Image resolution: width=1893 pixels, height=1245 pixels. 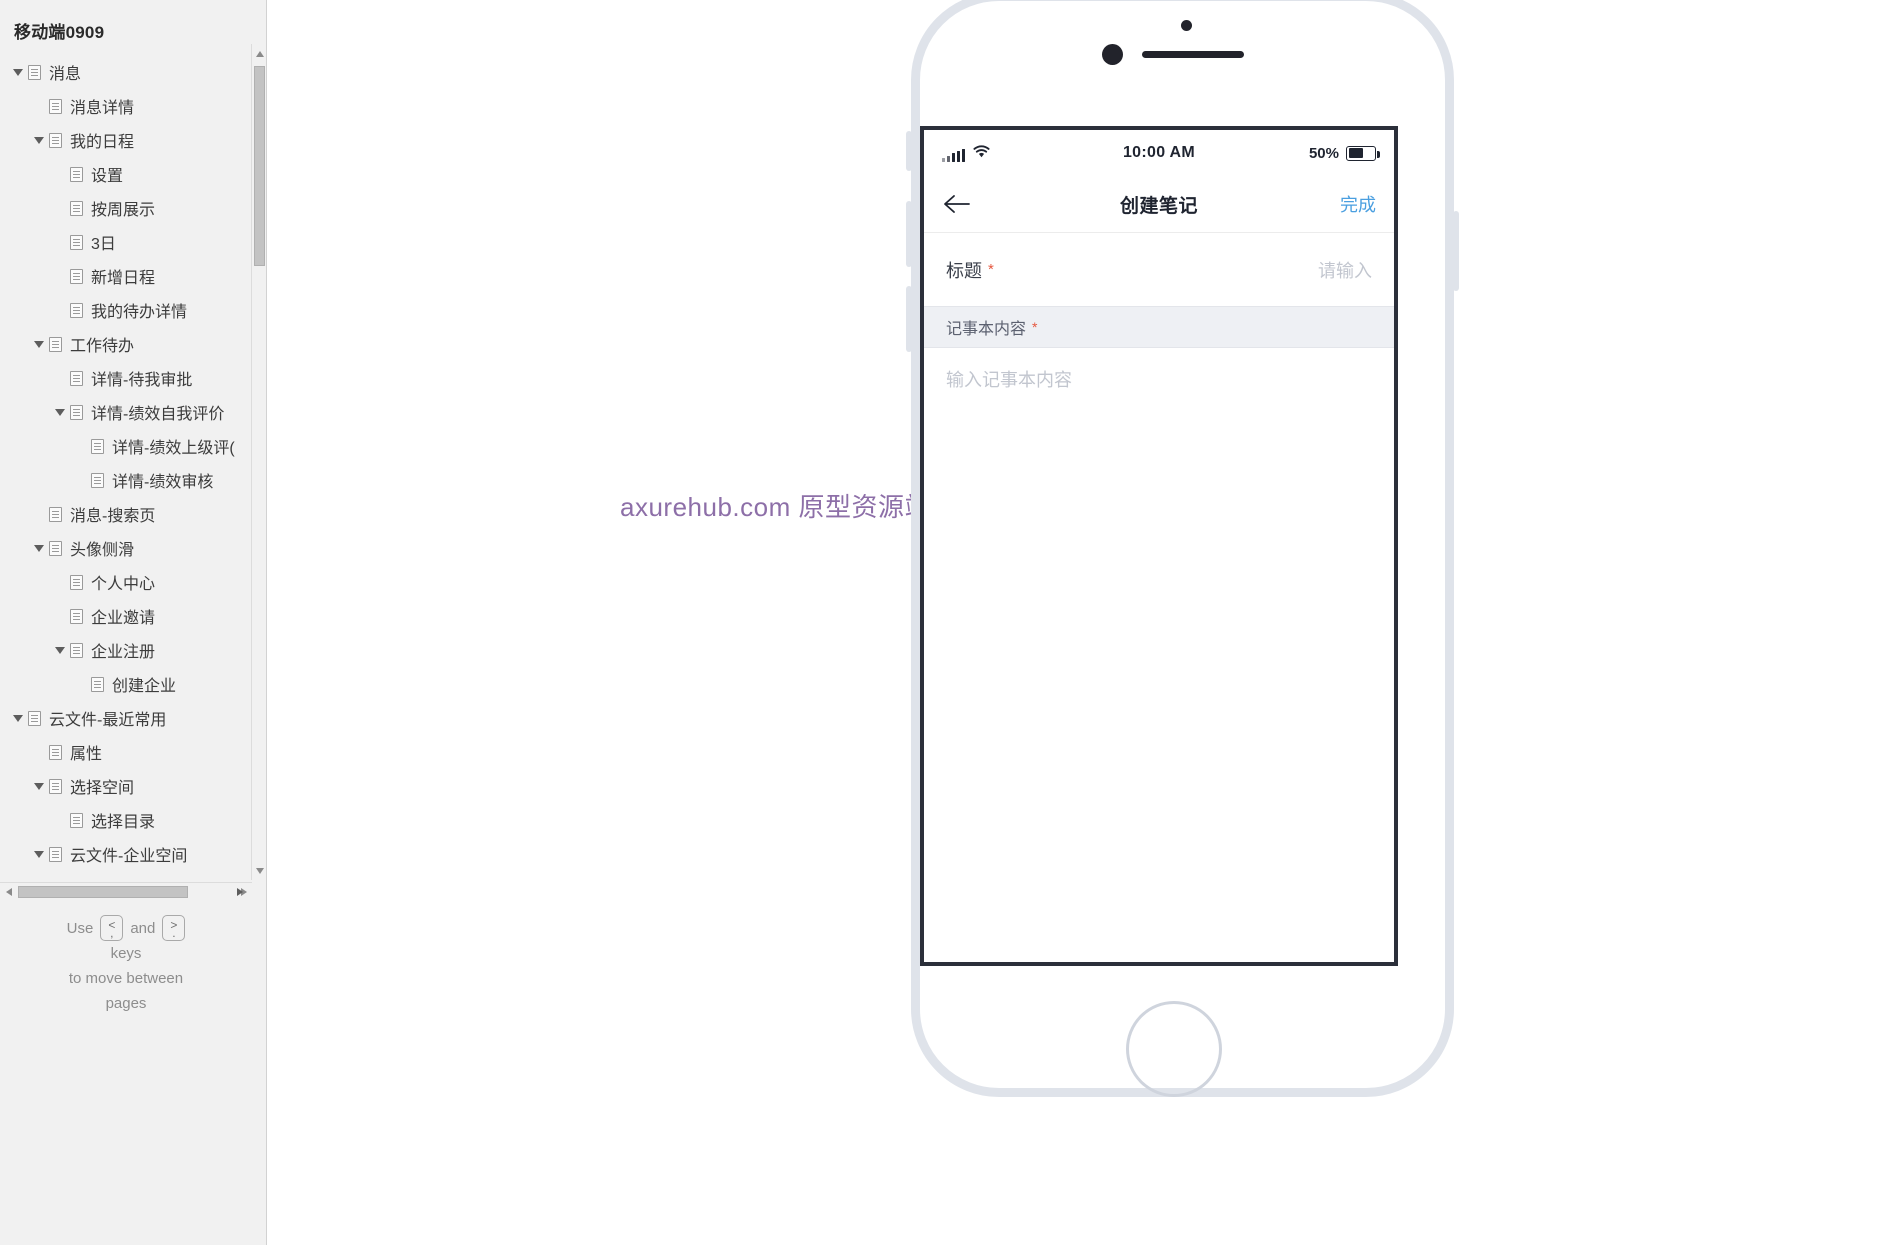 I want to click on note-content-textarea: 输入记事本内容, so click(x=1159, y=379).